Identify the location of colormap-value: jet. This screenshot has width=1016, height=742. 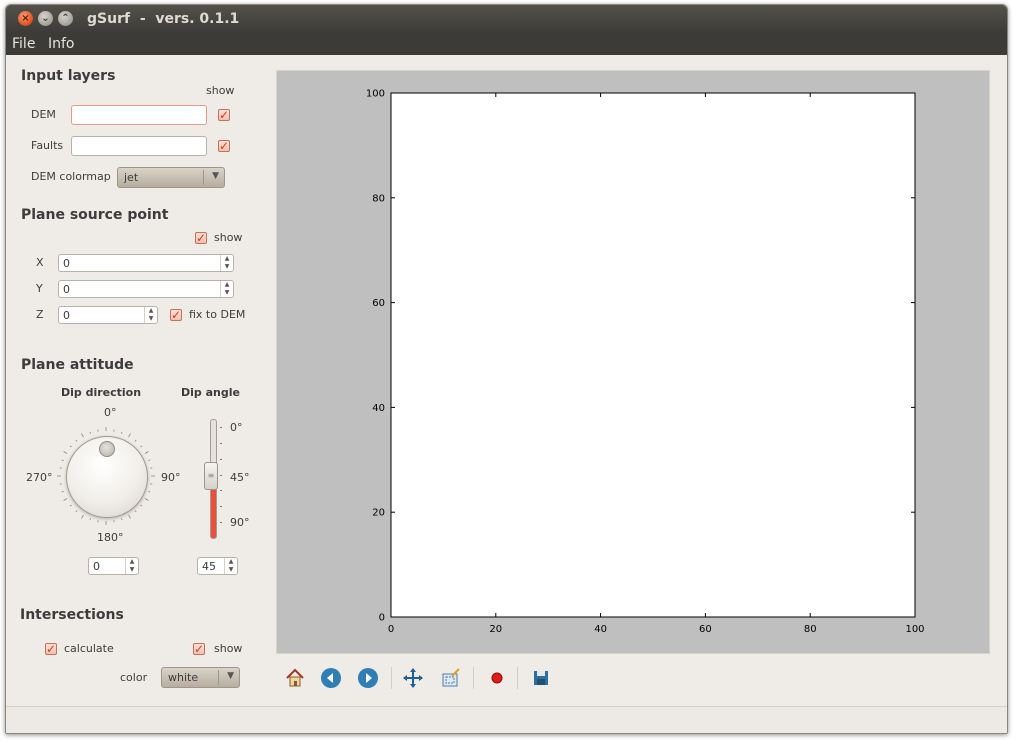
(131, 177).